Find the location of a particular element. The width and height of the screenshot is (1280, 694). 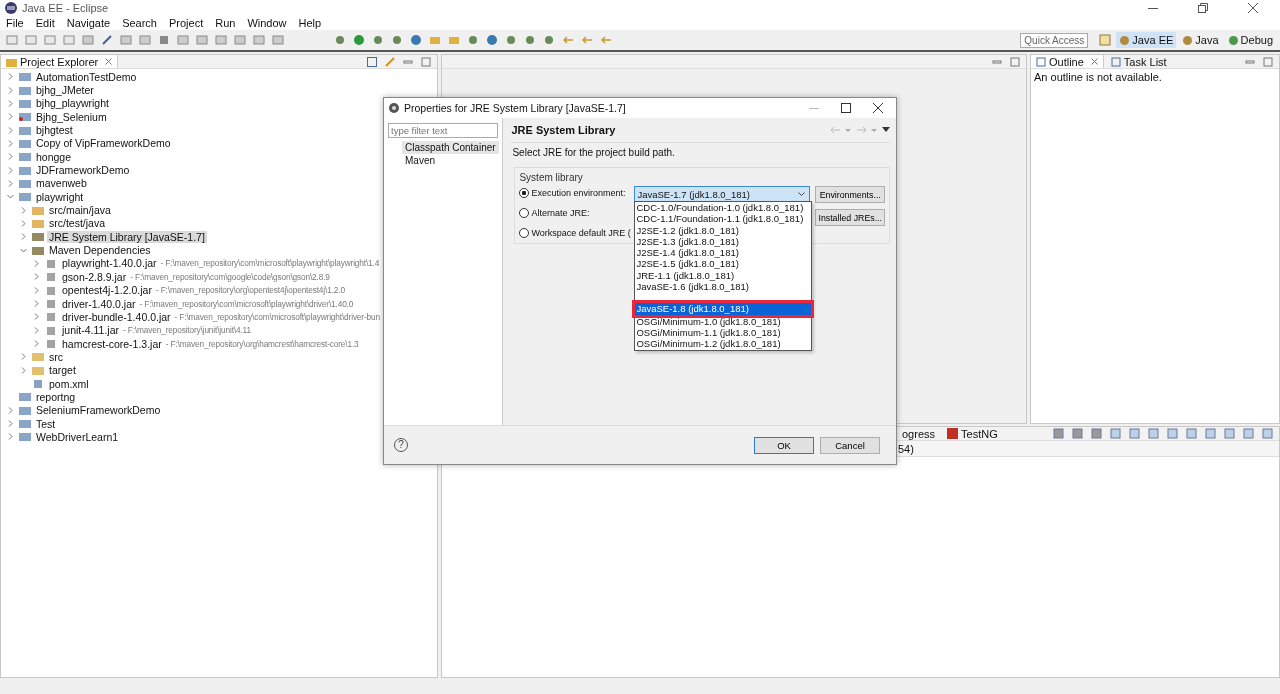

dropdown-option: CDC-1.1/Foundation-1.1 (jdk1.8.0_181) is located at coordinates (723, 219).